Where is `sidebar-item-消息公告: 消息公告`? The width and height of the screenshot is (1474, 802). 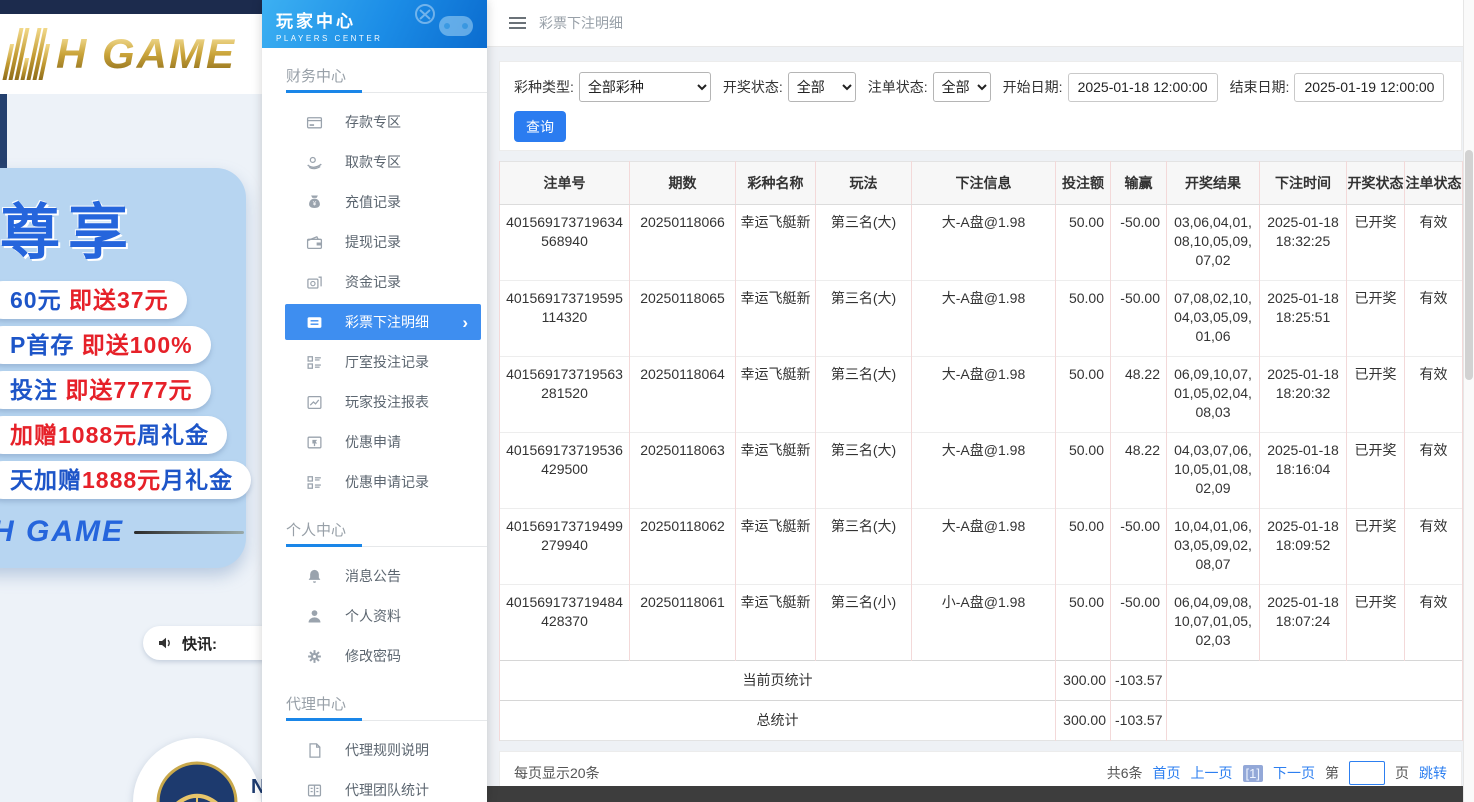 sidebar-item-消息公告: 消息公告 is located at coordinates (374, 576).